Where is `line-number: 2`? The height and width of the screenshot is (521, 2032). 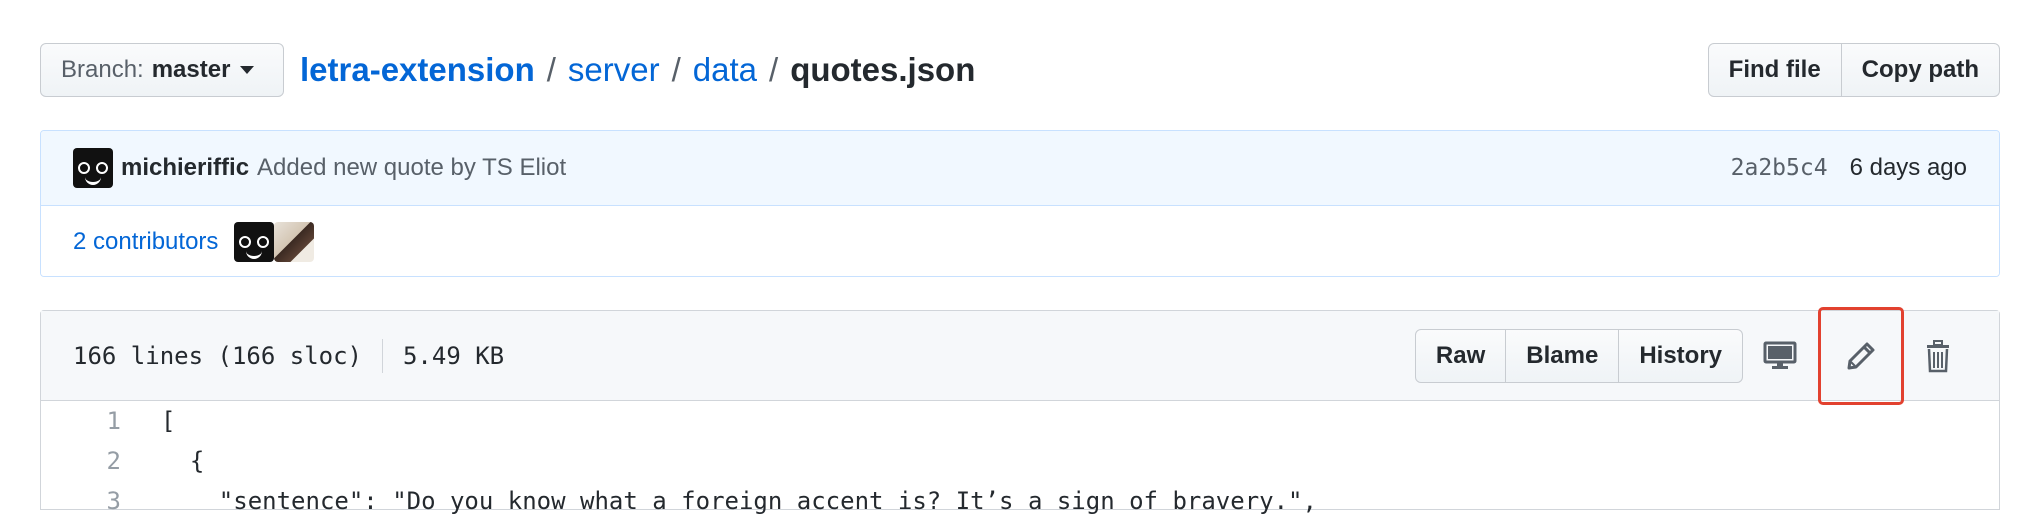
line-number: 2 is located at coordinates (101, 461).